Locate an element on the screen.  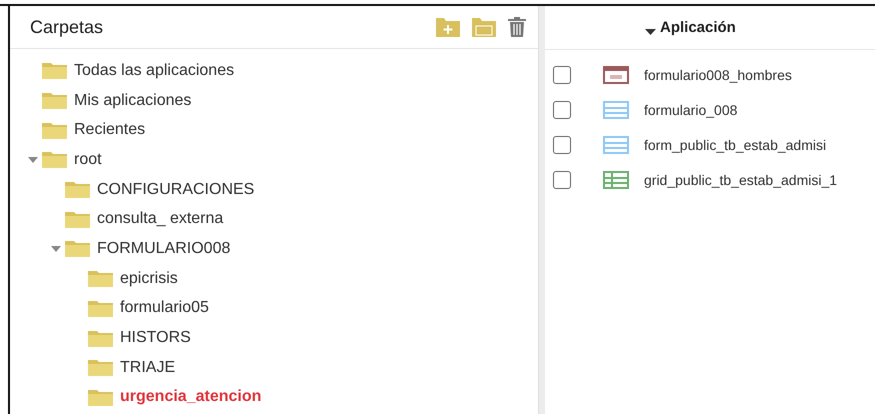
folder-item: Todas las aplicaciones is located at coordinates (154, 71).